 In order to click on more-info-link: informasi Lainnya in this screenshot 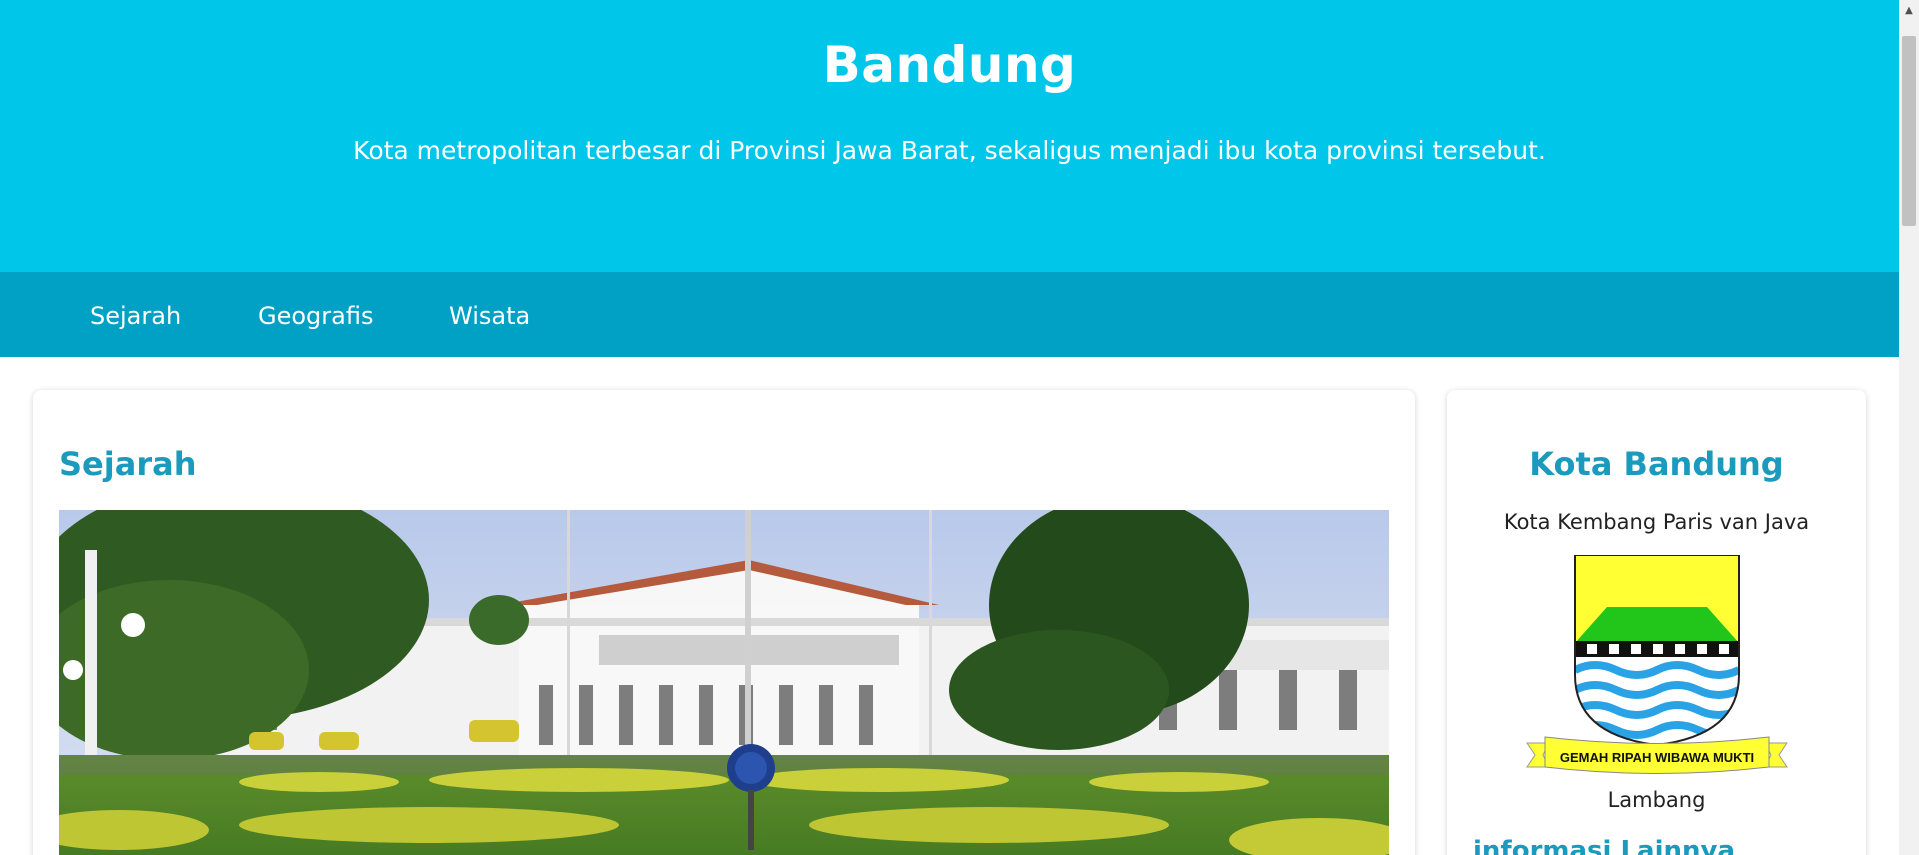, I will do `click(1604, 845)`.